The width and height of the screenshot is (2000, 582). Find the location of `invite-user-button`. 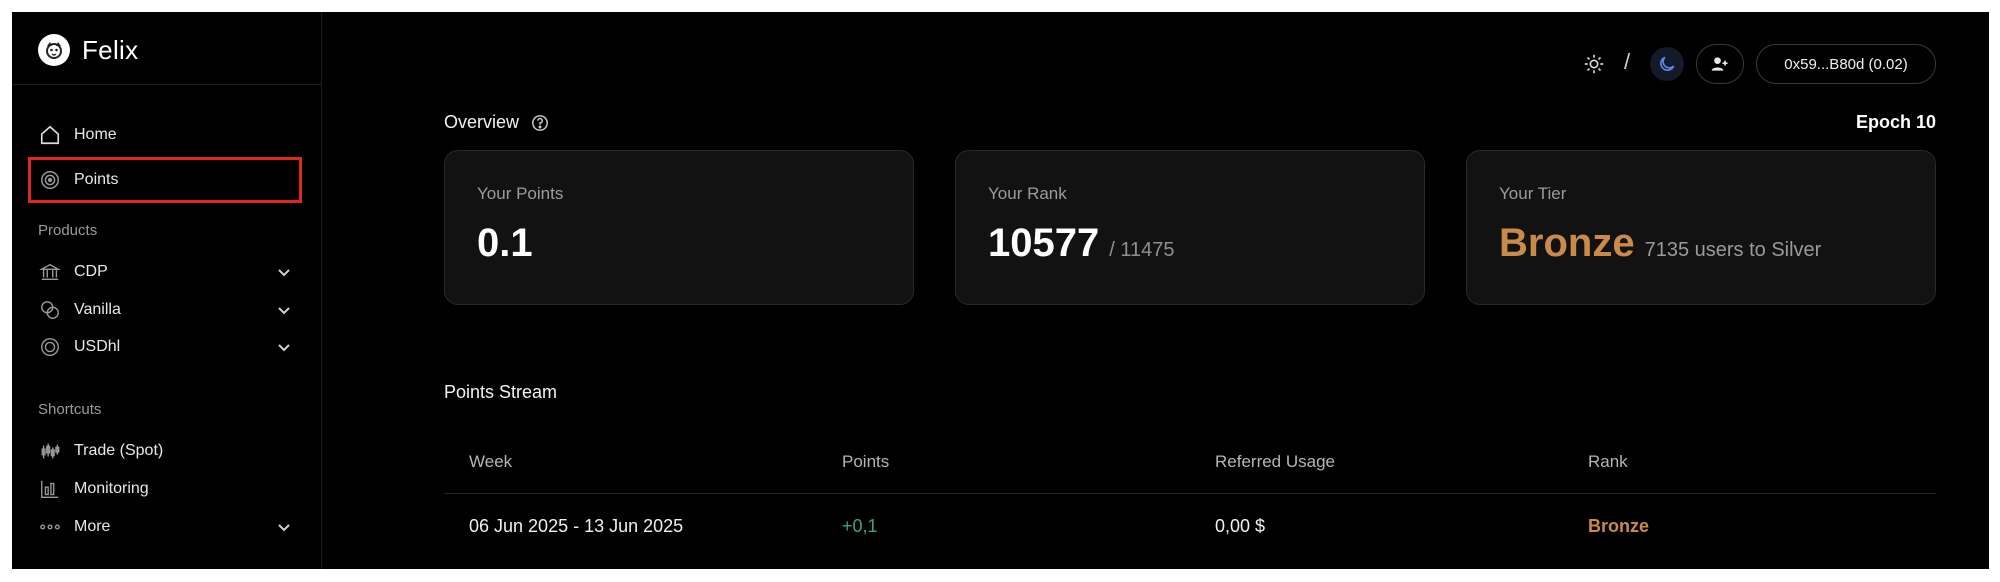

invite-user-button is located at coordinates (1720, 64).